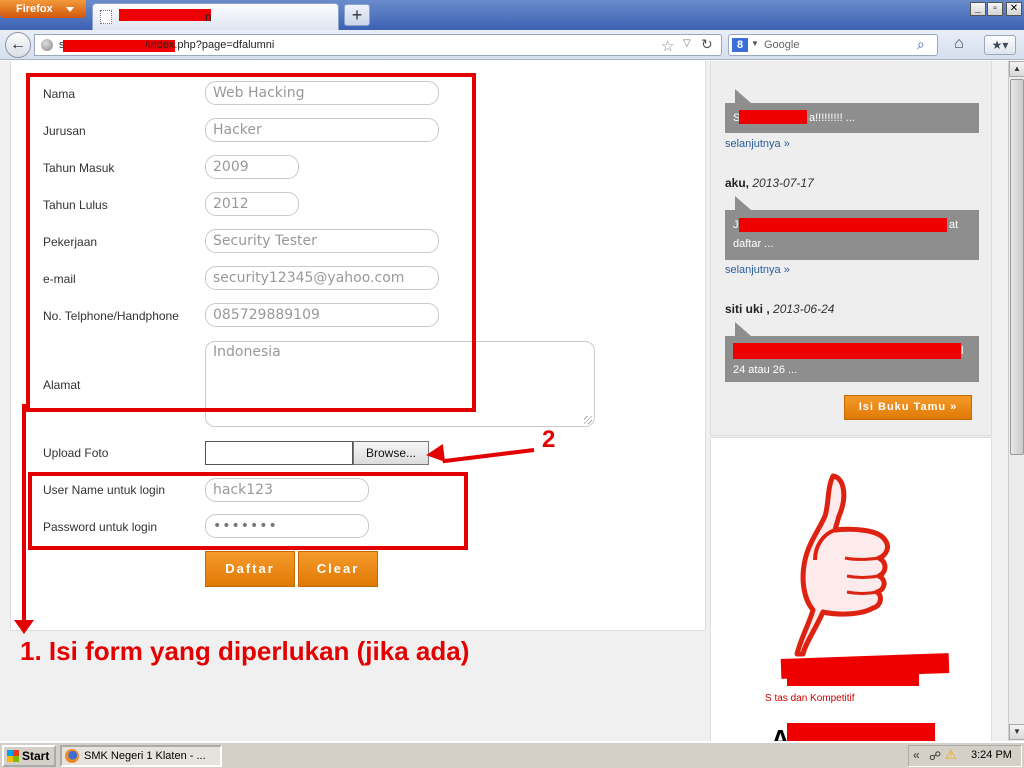  I want to click on label-upload-foto: Upload Foto, so click(76, 453).